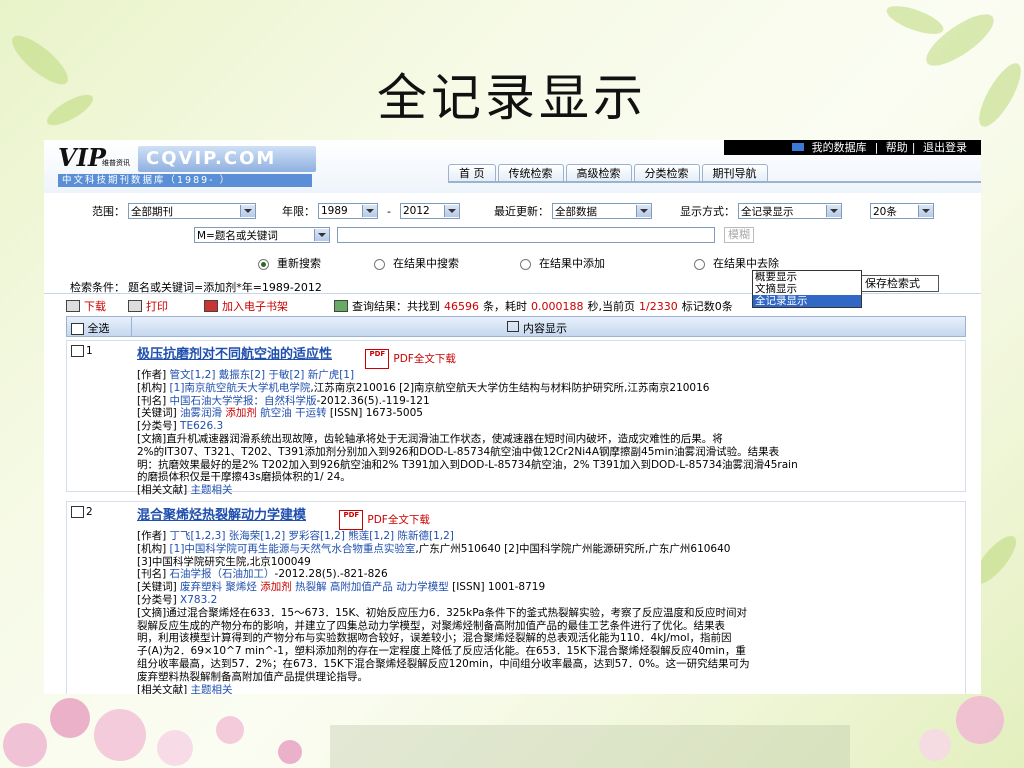 Image resolution: width=1024 pixels, height=768 pixels. I want to click on fuzzy-option: 模糊, so click(739, 235).